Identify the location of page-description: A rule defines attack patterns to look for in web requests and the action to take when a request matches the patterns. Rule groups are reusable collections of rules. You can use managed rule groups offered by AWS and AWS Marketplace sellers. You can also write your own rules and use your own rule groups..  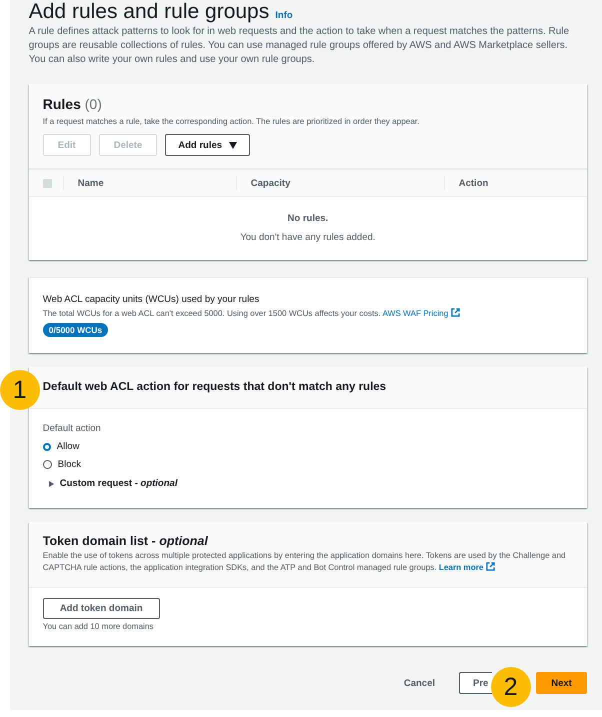
(299, 46).